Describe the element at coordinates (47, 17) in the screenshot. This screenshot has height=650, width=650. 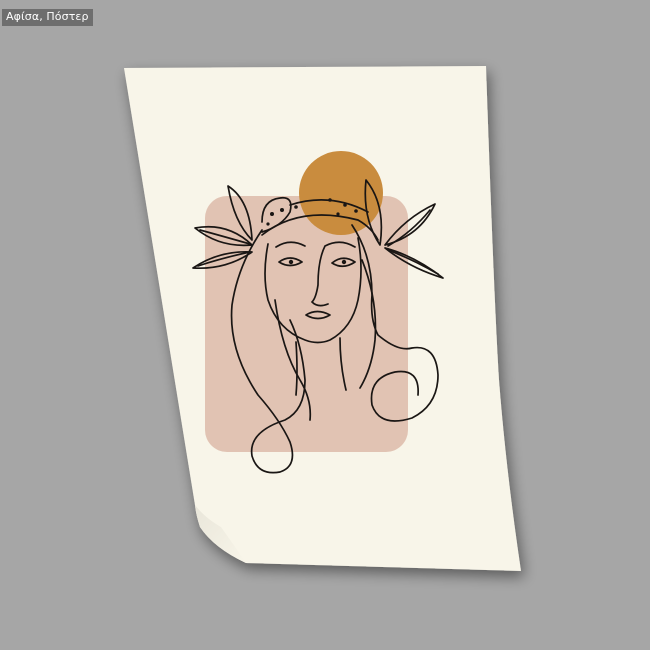
I see `product-type-tag: Αφίσα, Πόστερ` at that location.